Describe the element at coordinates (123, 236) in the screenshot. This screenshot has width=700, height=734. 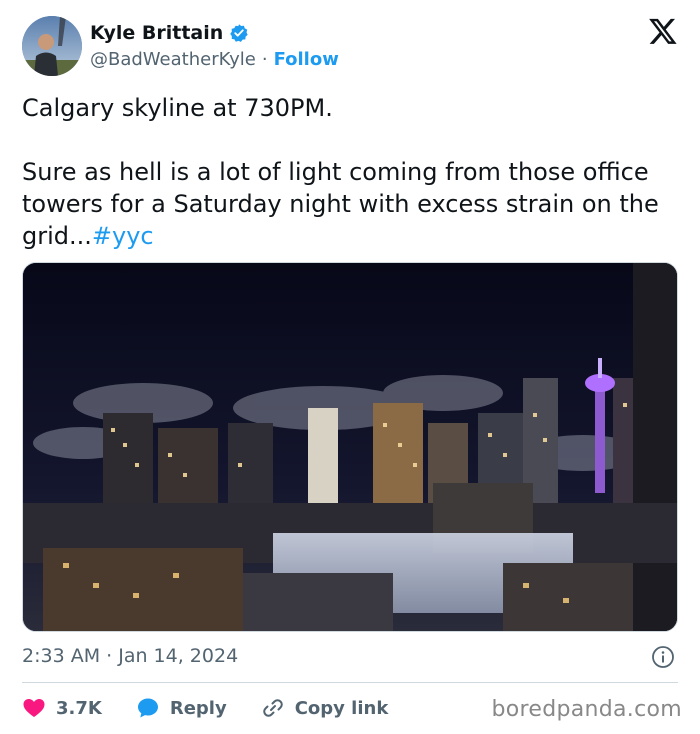
I see `hashtag-link: #yyc` at that location.